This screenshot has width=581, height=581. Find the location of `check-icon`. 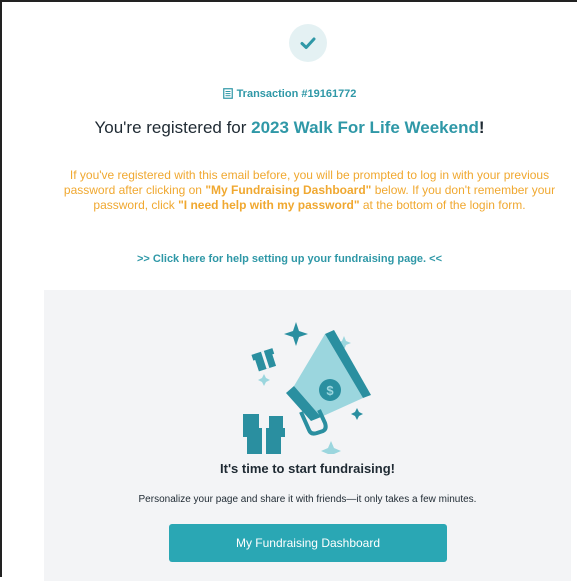

check-icon is located at coordinates (308, 43).